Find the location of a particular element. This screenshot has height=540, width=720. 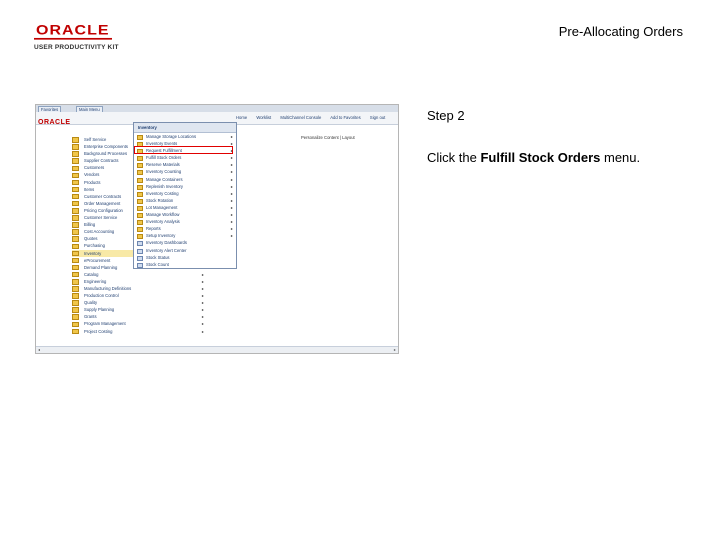

main-menu-item-label: Customer Service is located at coordinates (101, 218).